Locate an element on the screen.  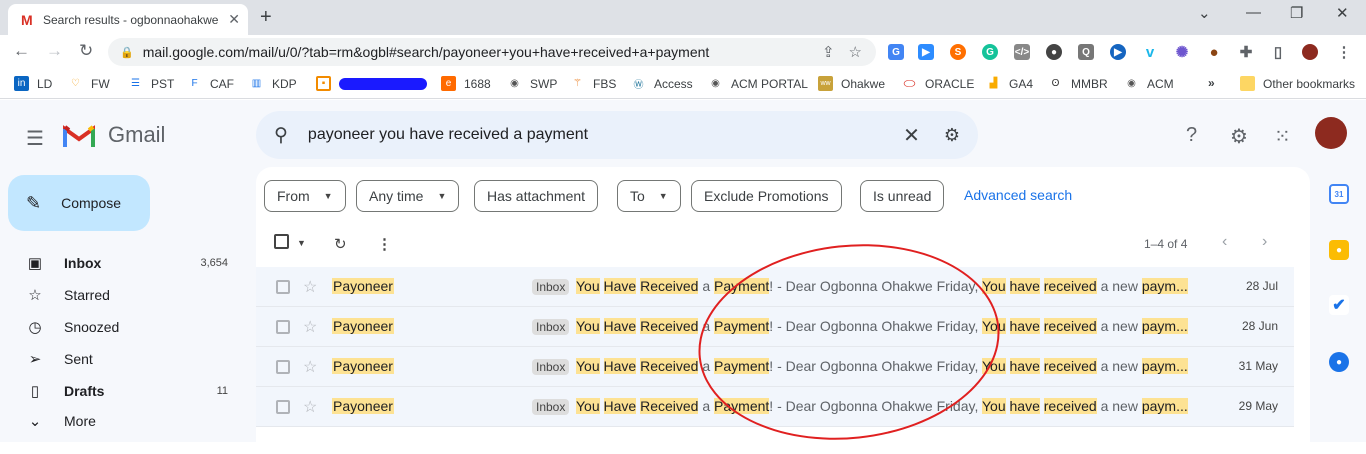
extension-icon: ● is located at coordinates (1054, 52).